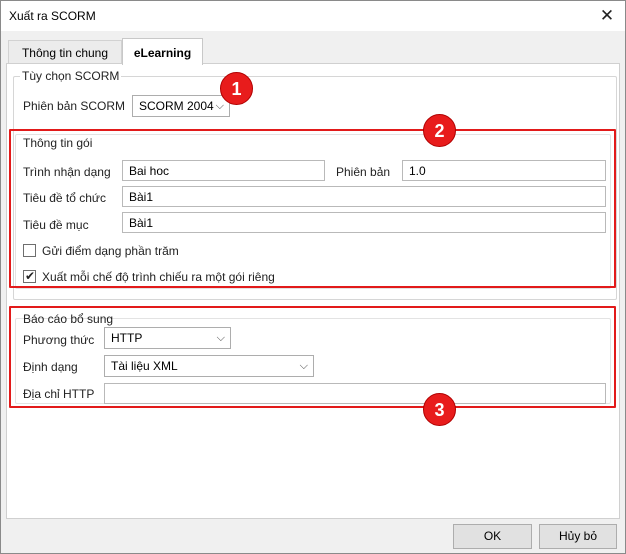 This screenshot has height=554, width=626. What do you see at coordinates (176, 106) in the screenshot?
I see `scorm-version-value: SCORM 2004` at bounding box center [176, 106].